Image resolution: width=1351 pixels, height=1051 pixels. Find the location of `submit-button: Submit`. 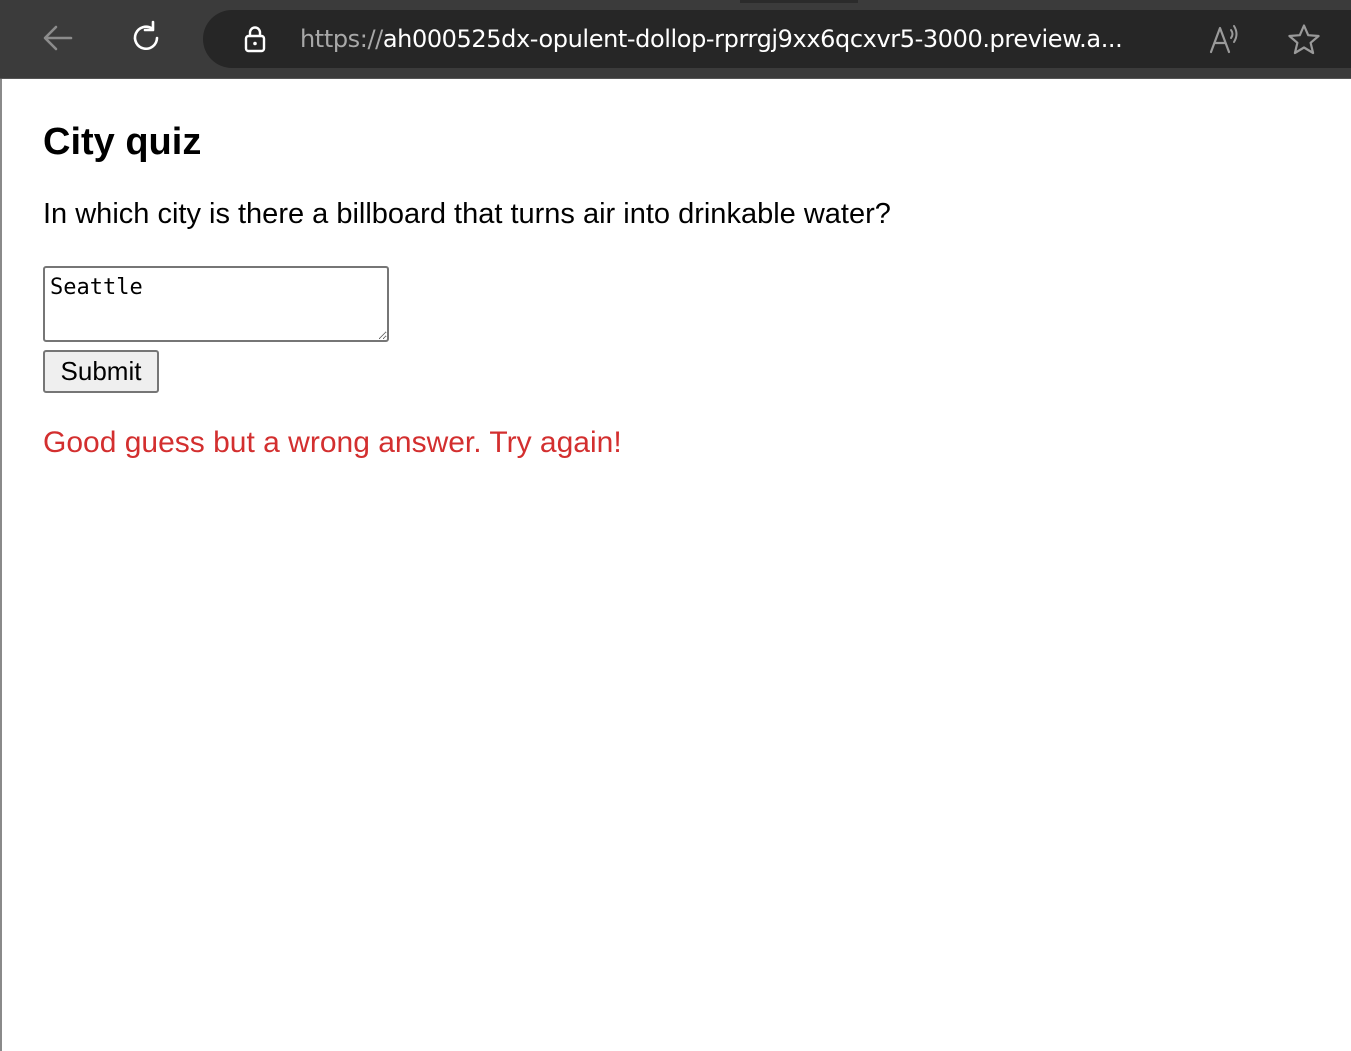

submit-button: Submit is located at coordinates (101, 371).